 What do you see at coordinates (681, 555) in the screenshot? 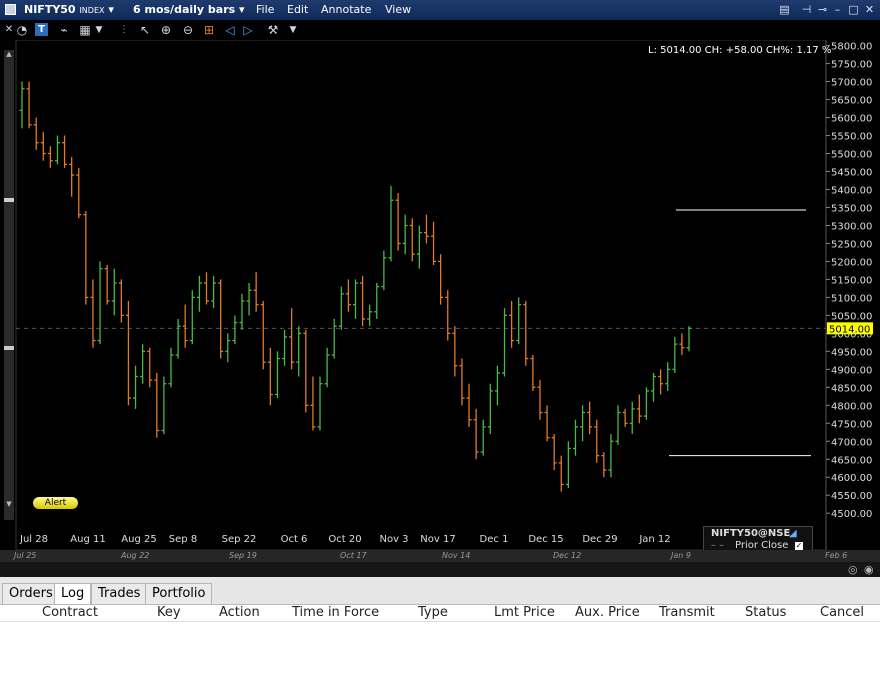
I see `nav-date: Jan 9` at bounding box center [681, 555].